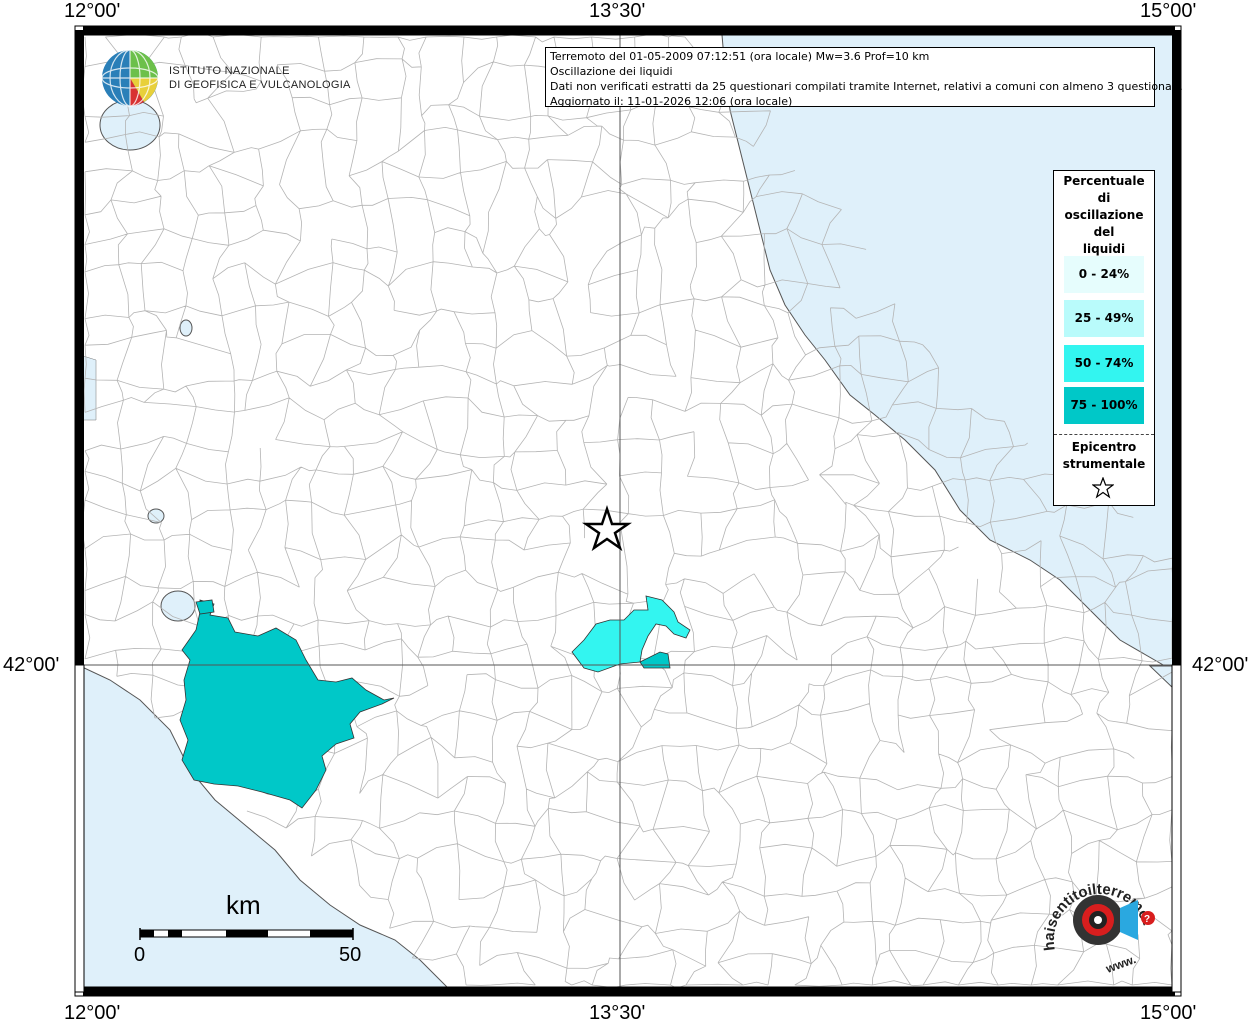  What do you see at coordinates (1168, 1013) in the screenshot?
I see `lon-label-bottom-right: 15°00'` at bounding box center [1168, 1013].